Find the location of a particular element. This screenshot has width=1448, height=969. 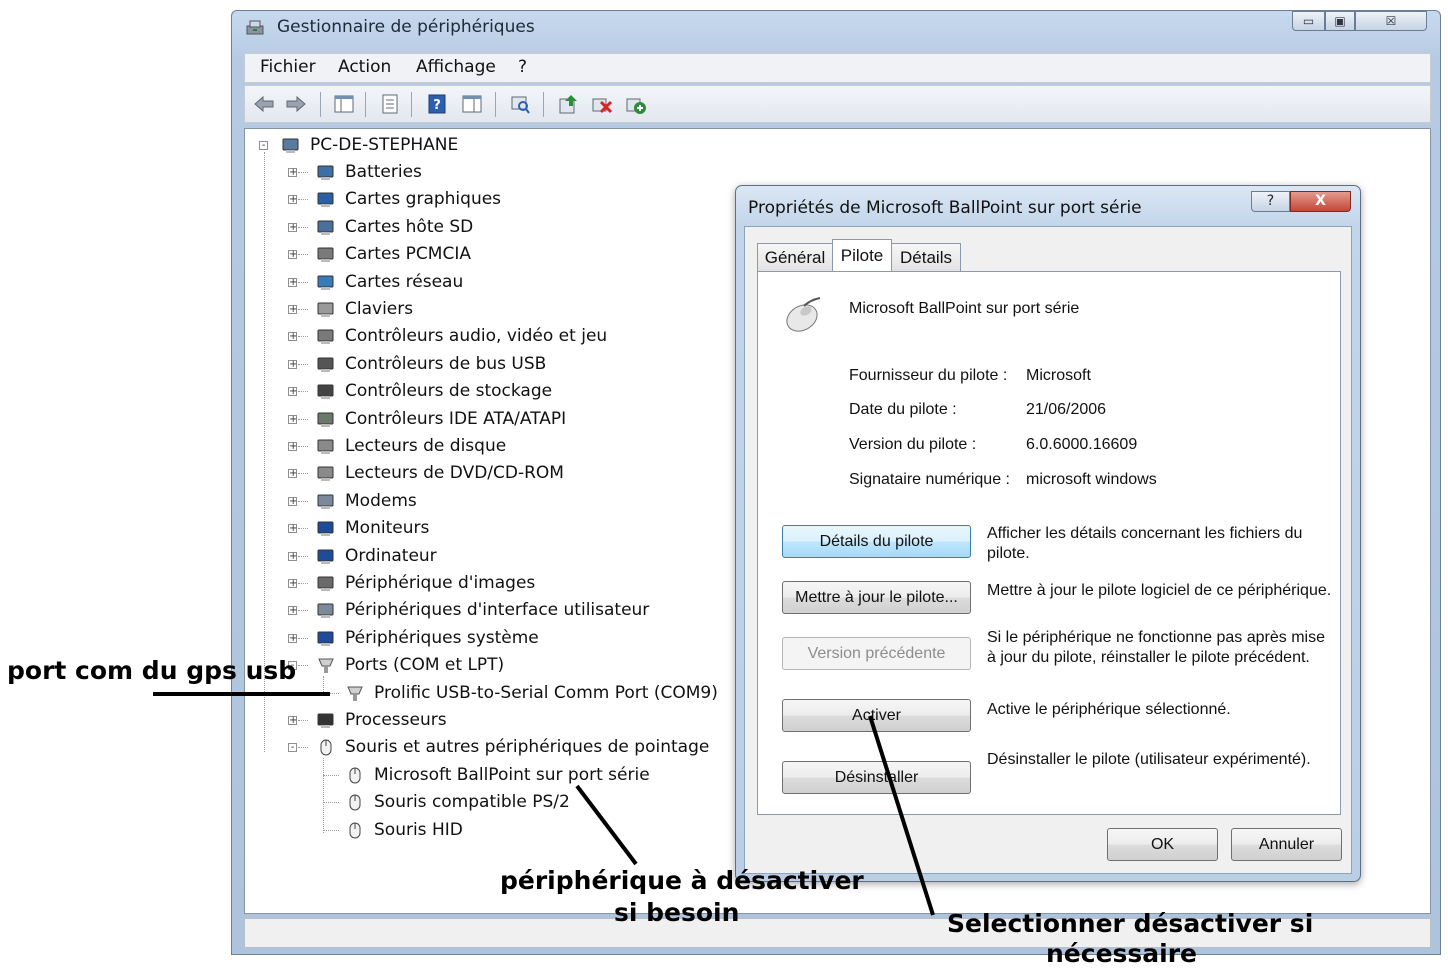

tree-device: Souris compatible PS/2 is located at coordinates (457, 802).